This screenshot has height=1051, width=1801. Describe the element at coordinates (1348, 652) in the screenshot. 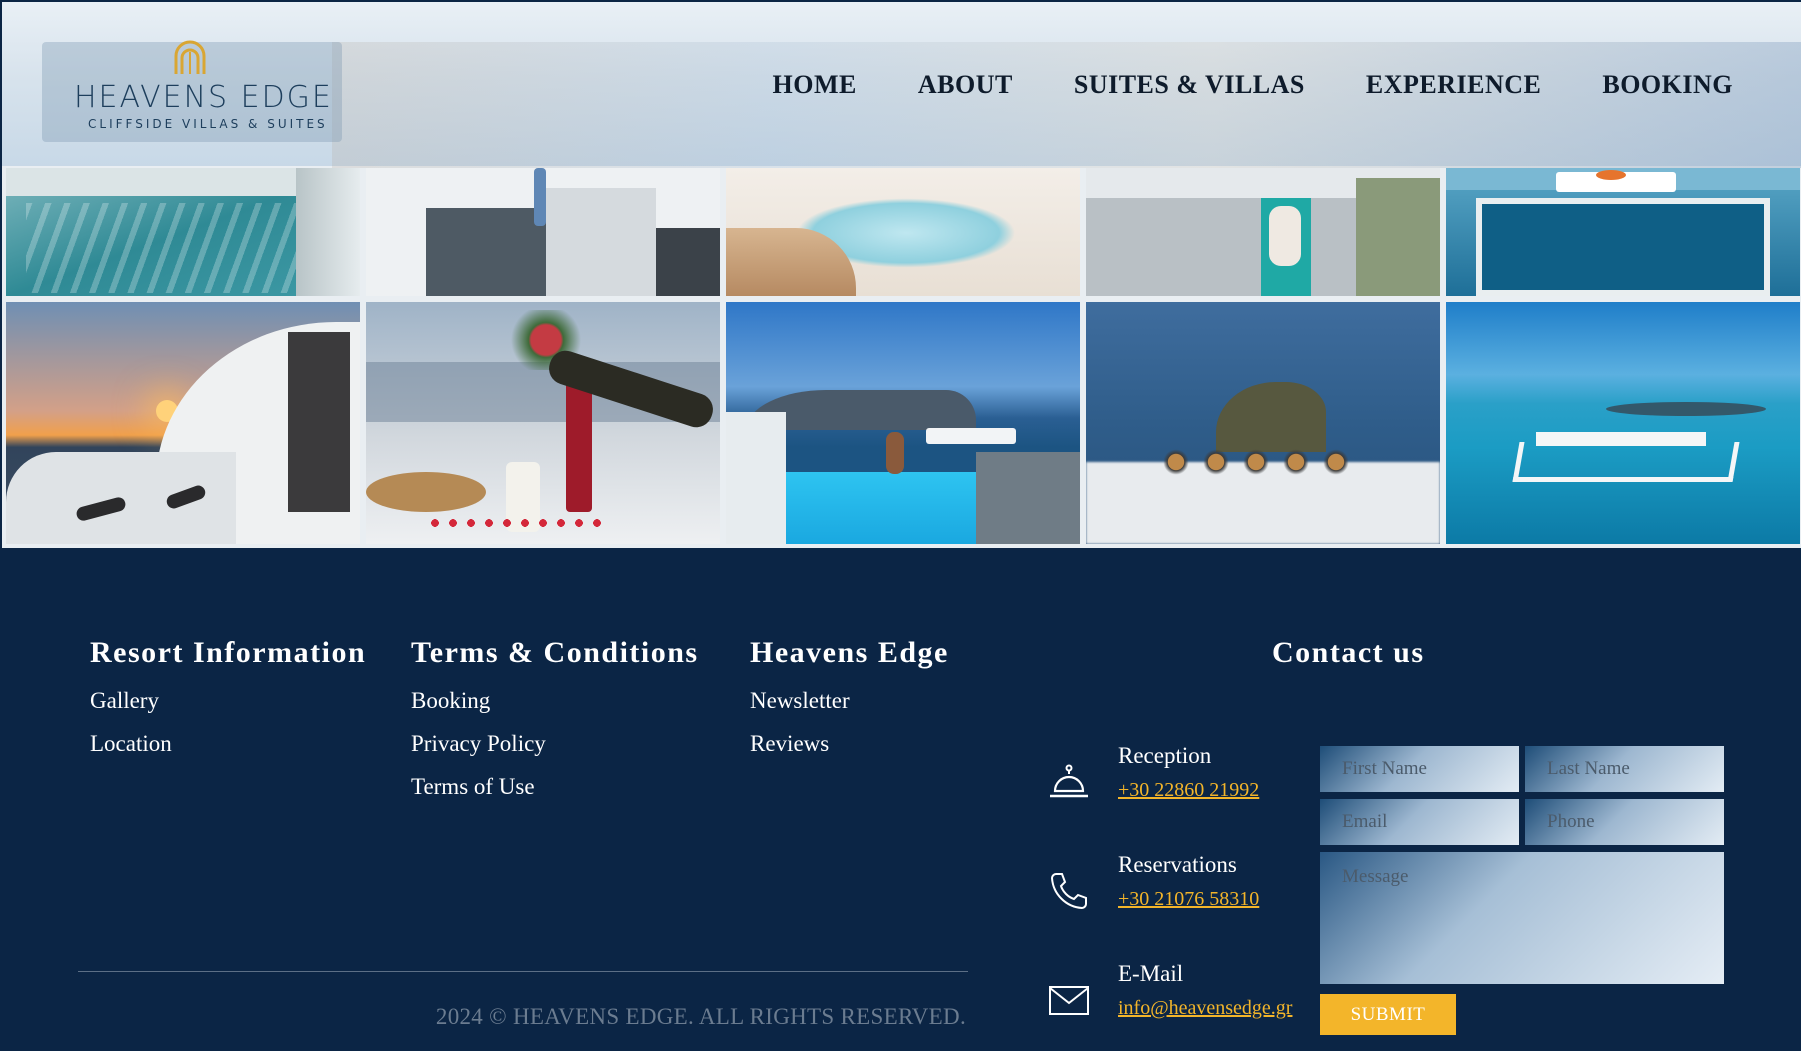

I see `contact-title: Contact us` at that location.